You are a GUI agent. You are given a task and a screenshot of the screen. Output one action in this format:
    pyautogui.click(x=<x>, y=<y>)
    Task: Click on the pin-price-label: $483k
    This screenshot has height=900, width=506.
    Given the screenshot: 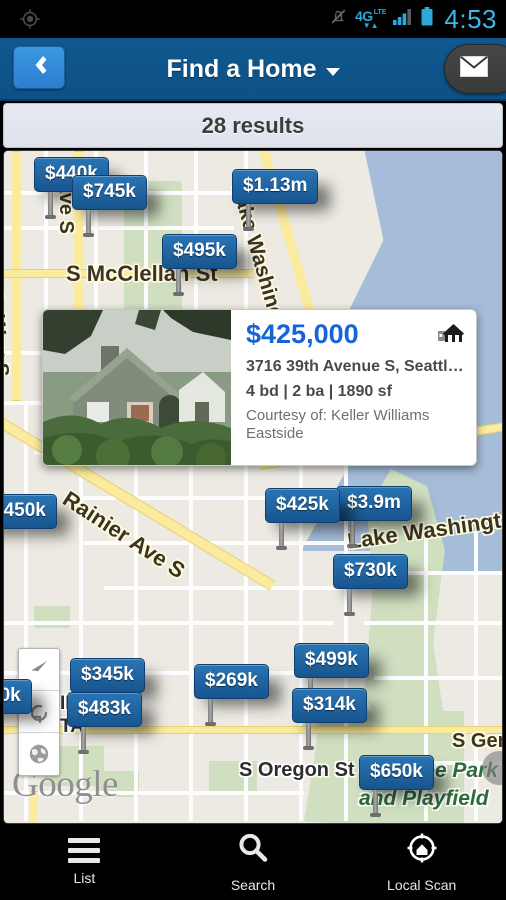 What is the action you would take?
    pyautogui.click(x=104, y=709)
    